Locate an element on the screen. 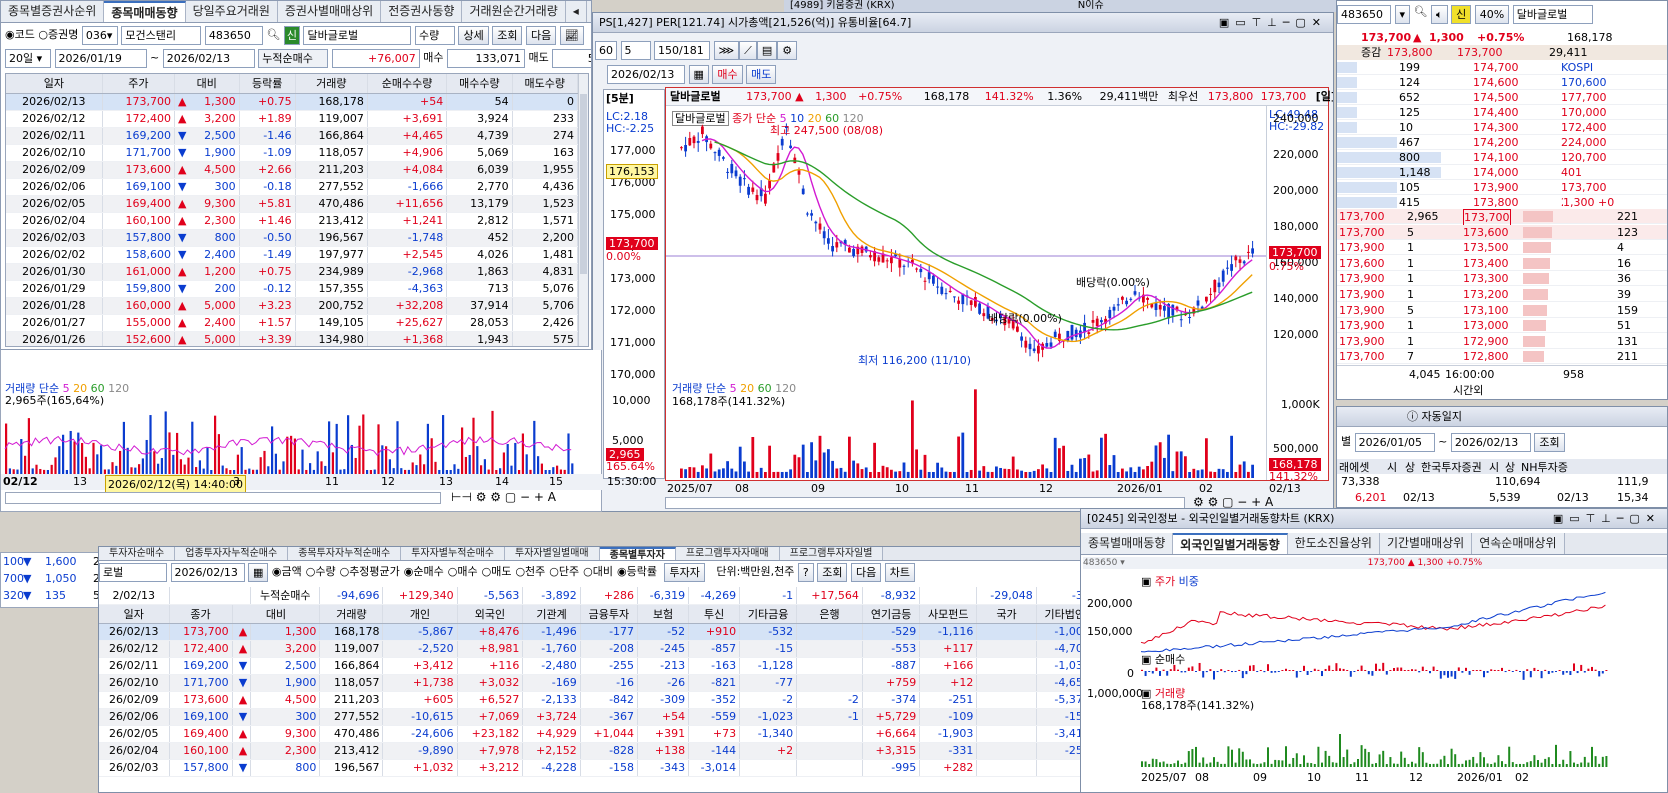 This screenshot has width=1668, height=793. chart-zoom-tools: ⚙ ⚙ ▢ − + A is located at coordinates (1233, 502).